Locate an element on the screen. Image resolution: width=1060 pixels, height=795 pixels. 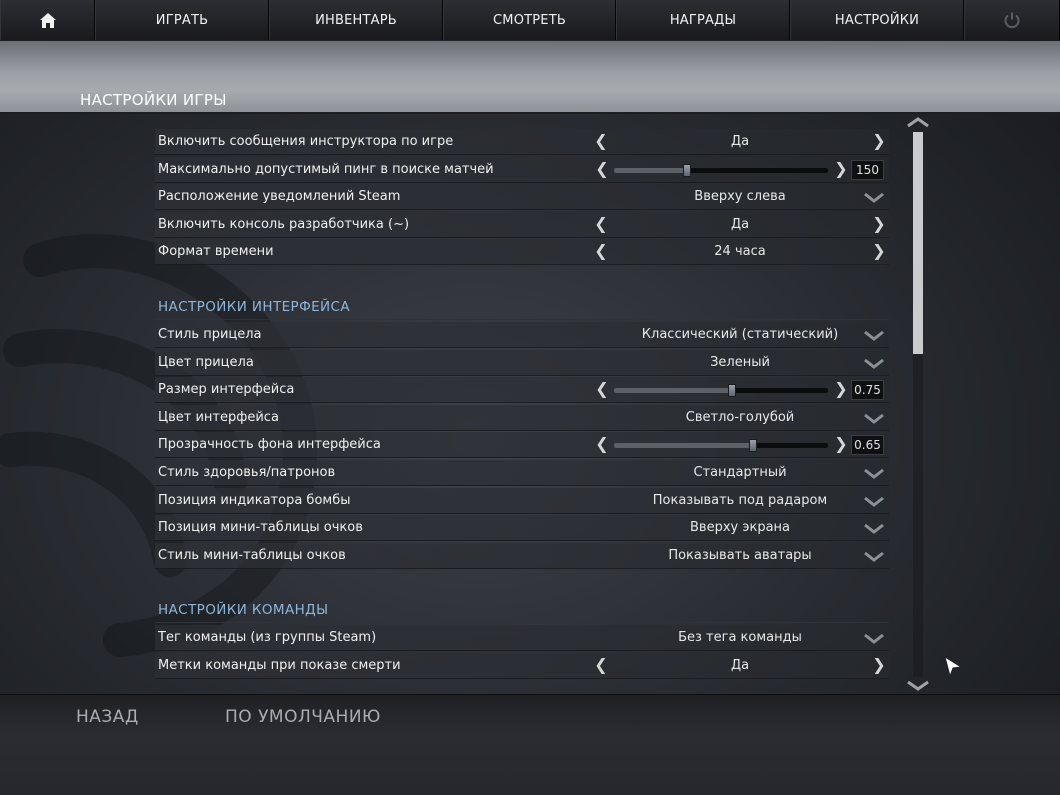
setting-row: Размер интерфейса ❮ ❯ 0.75 is located at coordinates (522, 390).